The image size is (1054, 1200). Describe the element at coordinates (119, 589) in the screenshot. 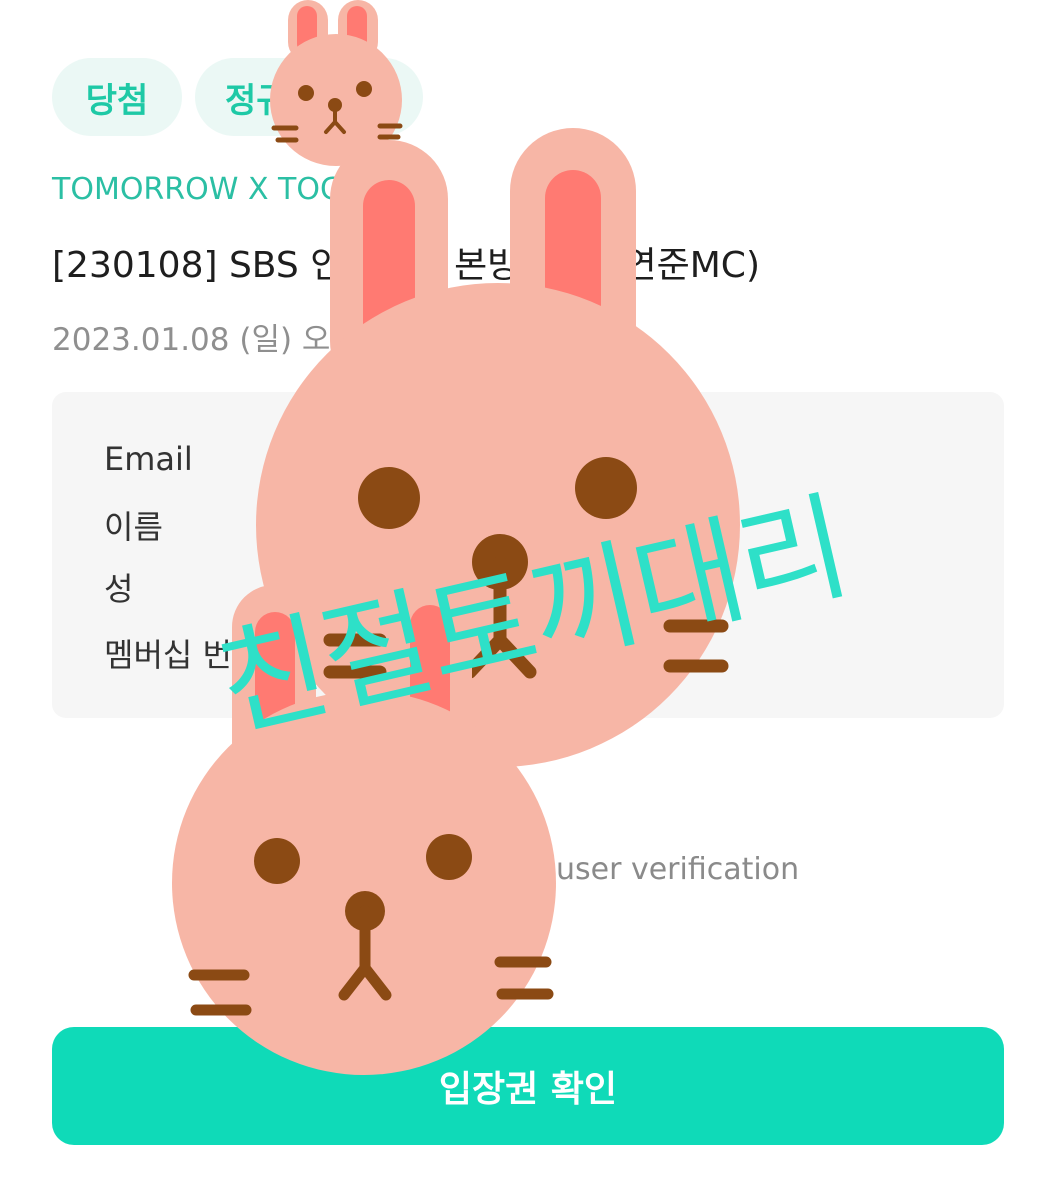

I see `last-name-label: 성` at that location.